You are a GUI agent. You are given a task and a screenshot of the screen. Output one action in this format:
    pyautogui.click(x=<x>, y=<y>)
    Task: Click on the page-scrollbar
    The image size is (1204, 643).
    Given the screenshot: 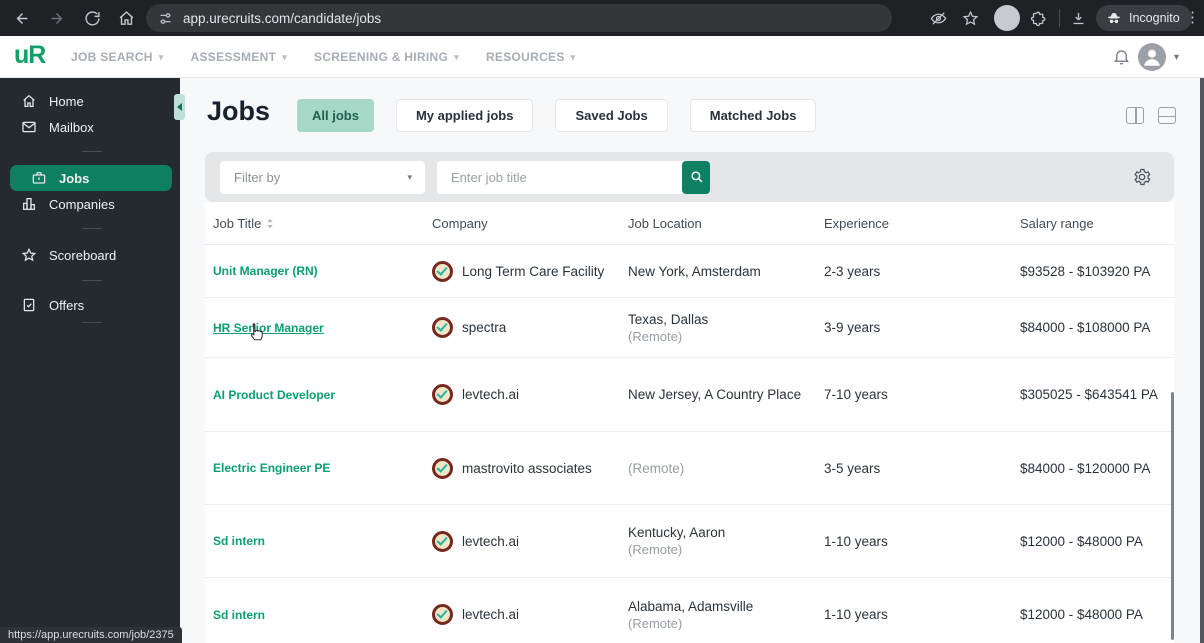 What is the action you would take?
    pyautogui.click(x=1202, y=360)
    